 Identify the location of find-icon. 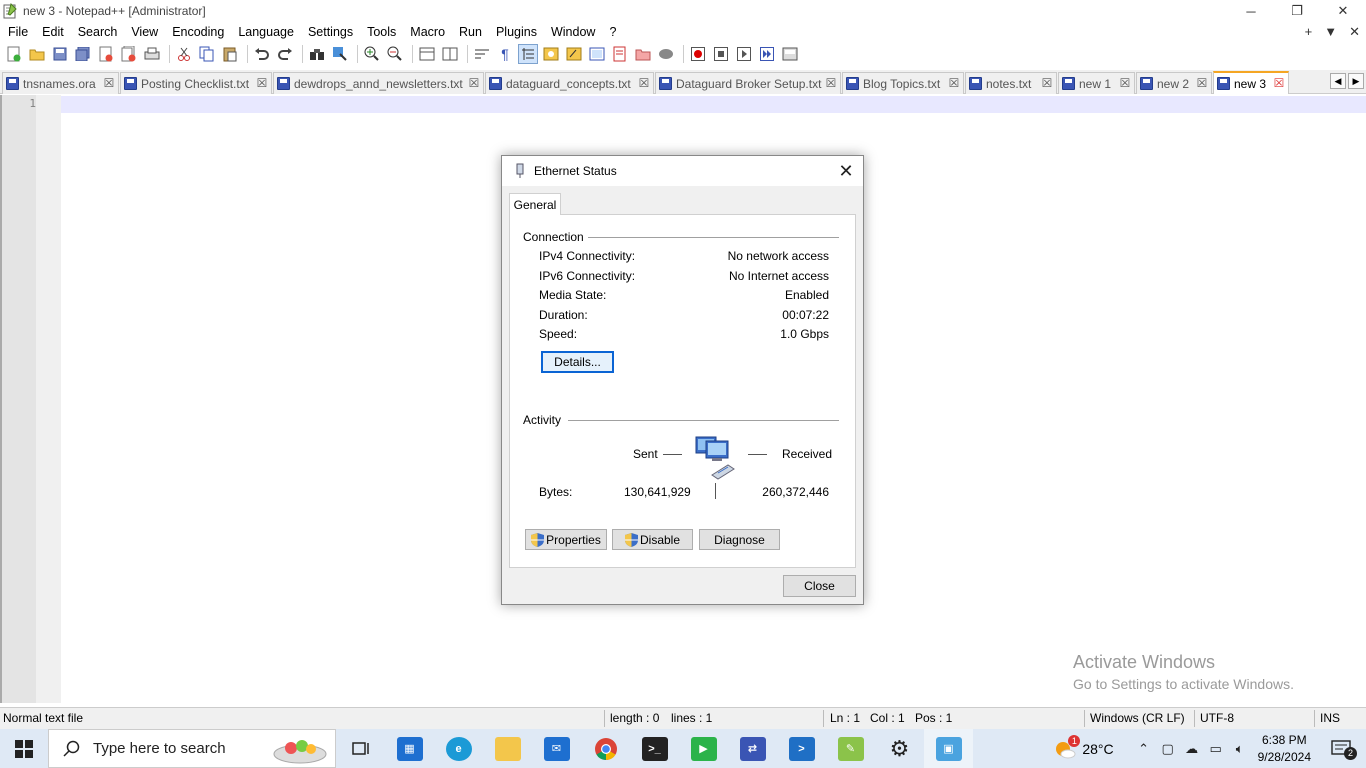
(317, 54).